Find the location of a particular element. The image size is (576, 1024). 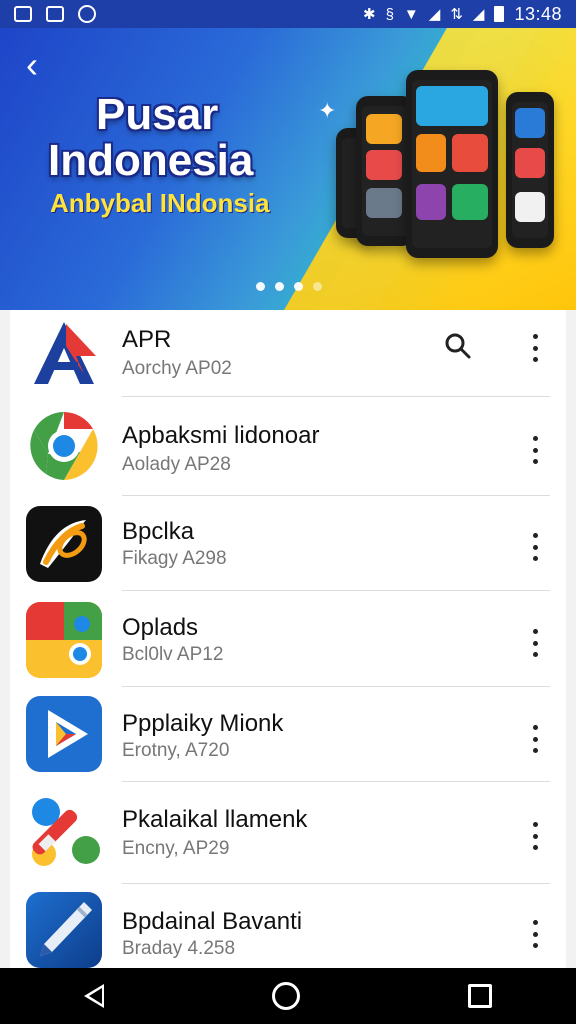

phone-illustration-right is located at coordinates (530, 170).